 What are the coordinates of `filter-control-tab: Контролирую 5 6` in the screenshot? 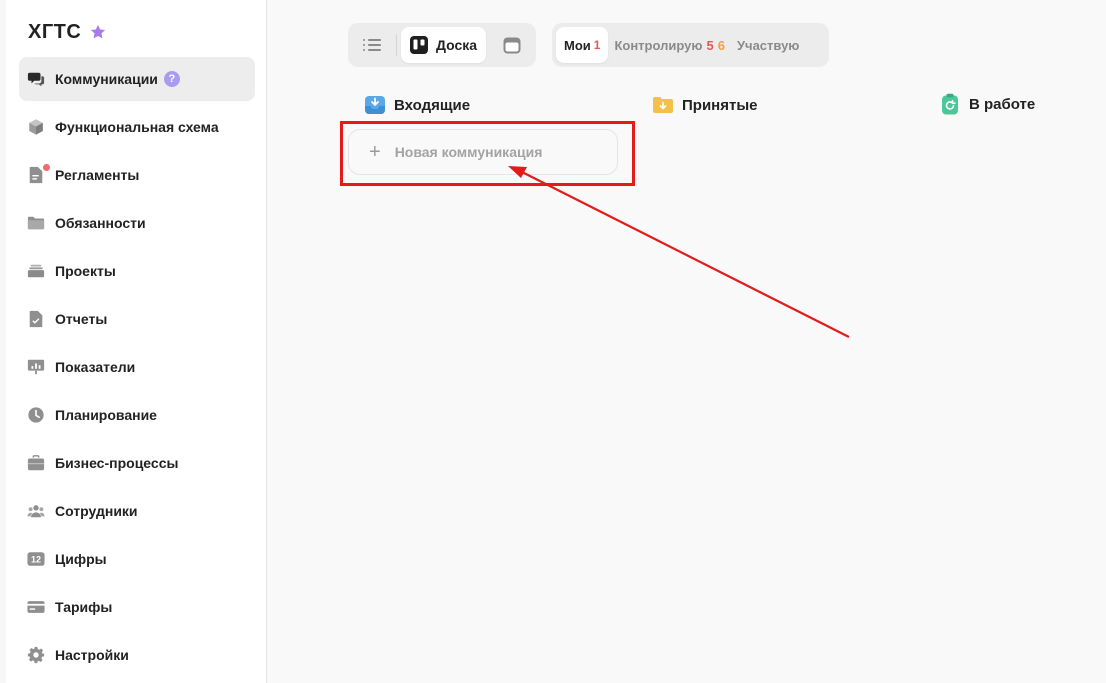 It's located at (670, 45).